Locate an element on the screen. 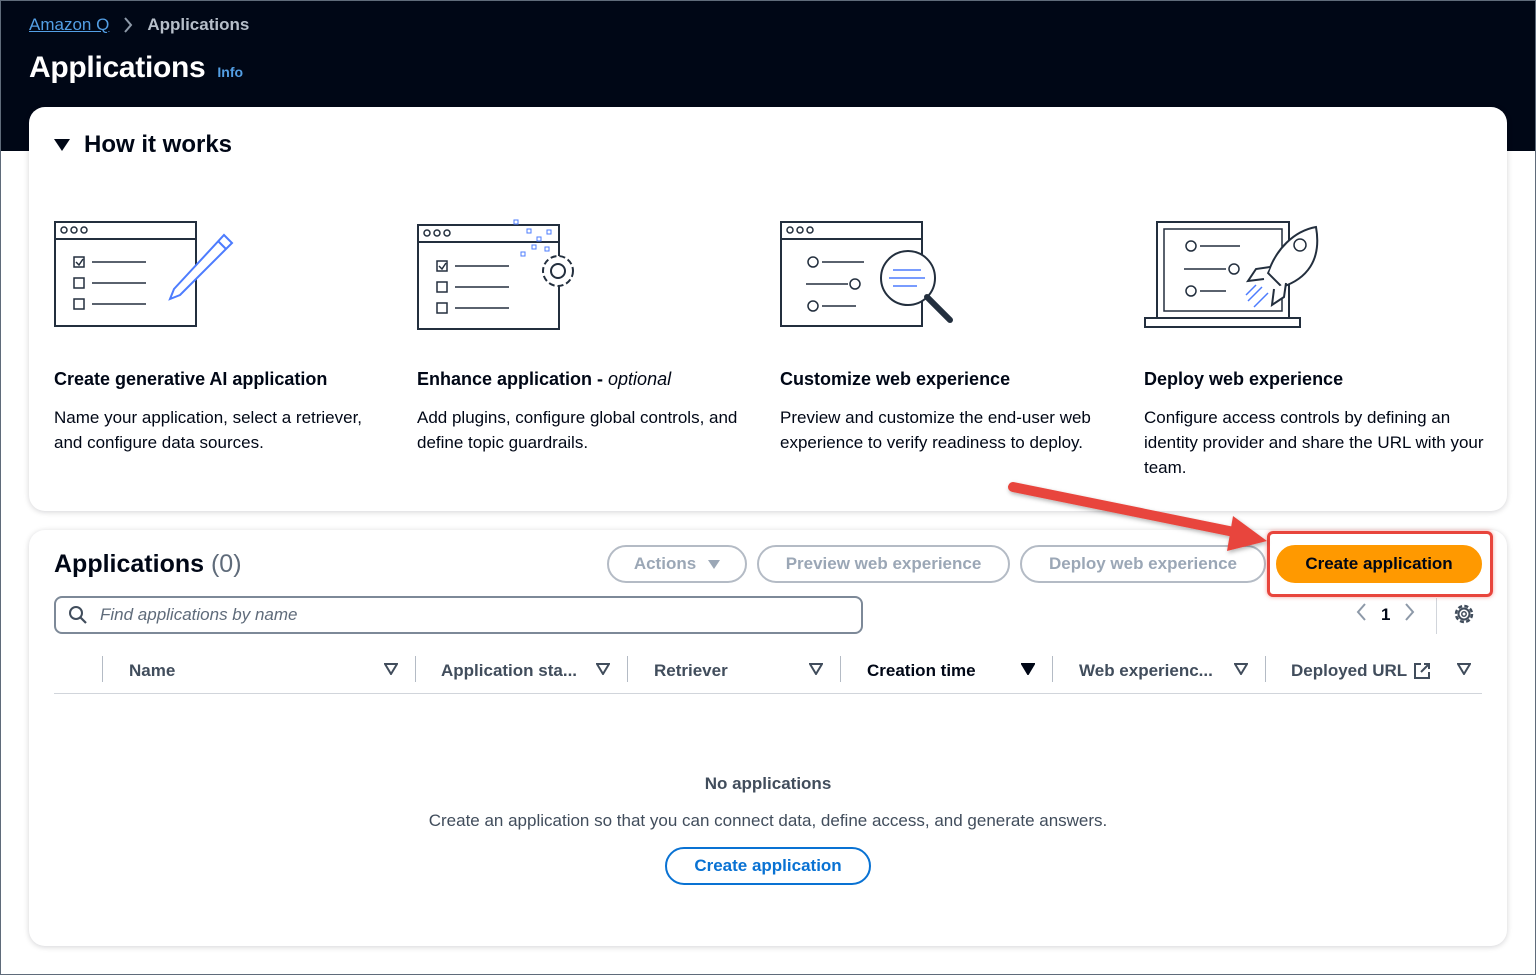 This screenshot has height=977, width=1538. breadcrumb-amazon-q-link: Amazon Q is located at coordinates (69, 25).